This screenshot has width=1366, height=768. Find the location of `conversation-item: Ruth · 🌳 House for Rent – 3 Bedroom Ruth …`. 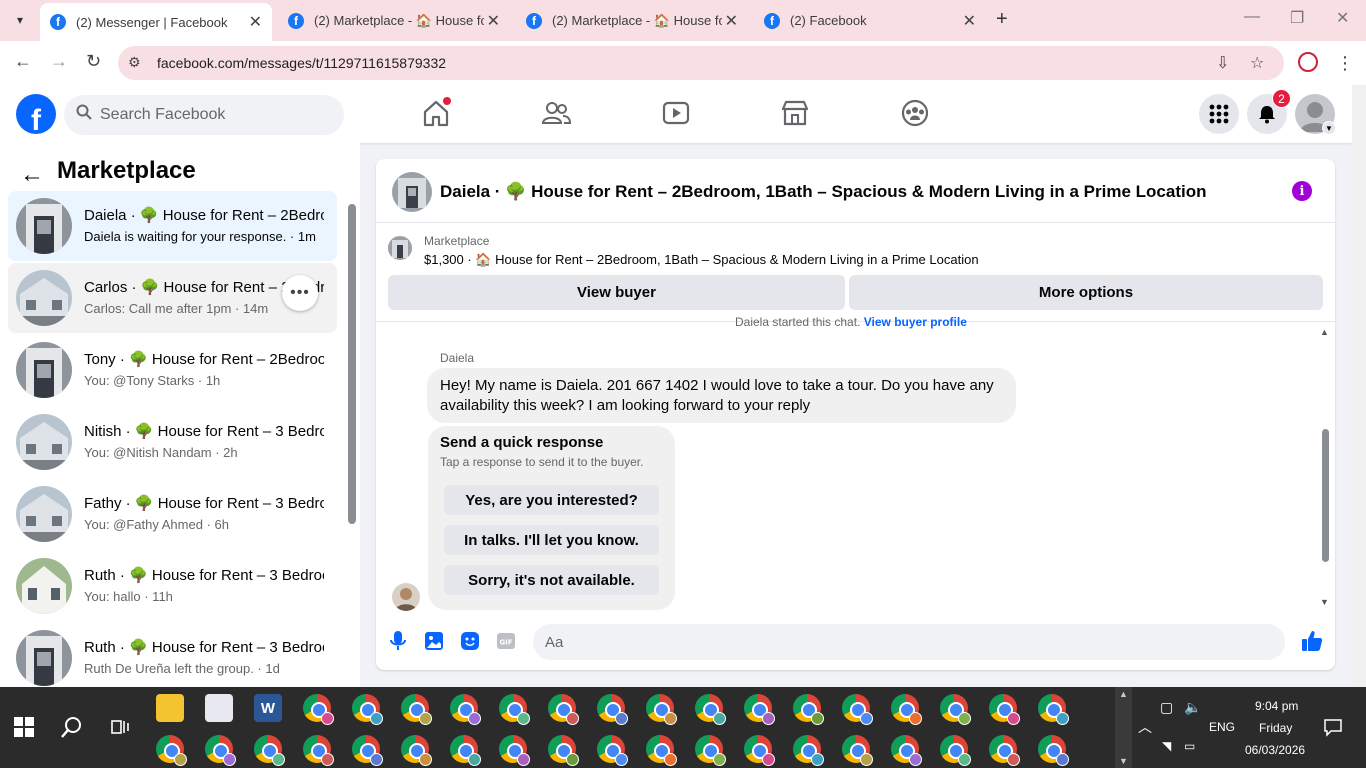

conversation-item: Ruth · 🌳 House for Rent – 3 Bedroom Ruth … is located at coordinates (172, 658).